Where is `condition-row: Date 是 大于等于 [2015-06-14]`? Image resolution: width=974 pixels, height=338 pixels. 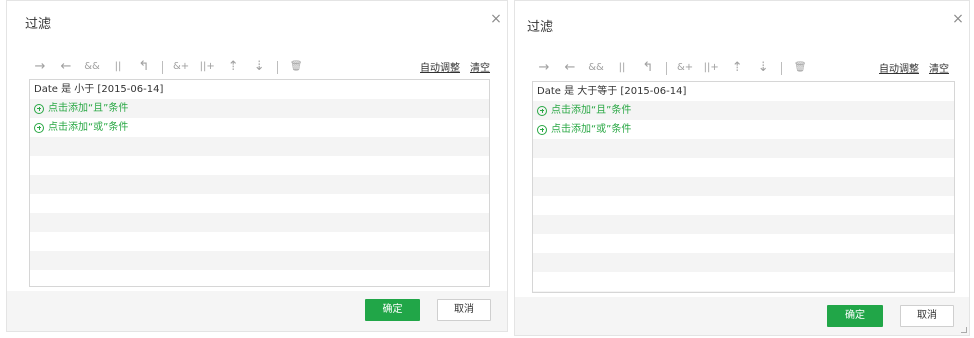
condition-row: Date 是 大于等于 [2015-06-14] is located at coordinates (743, 91).